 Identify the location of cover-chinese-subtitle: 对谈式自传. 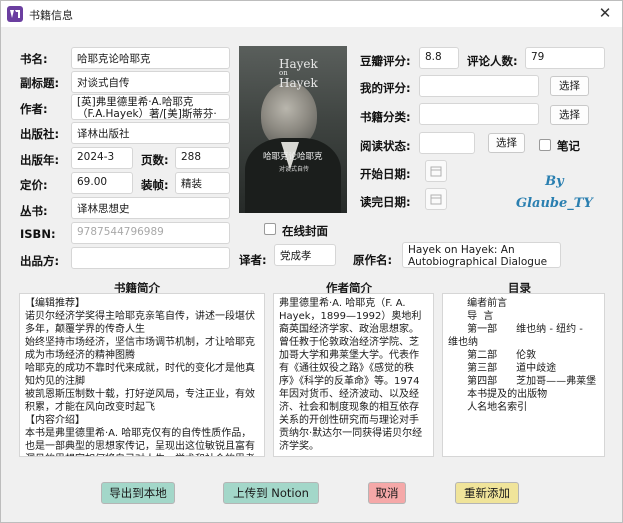
(294, 169).